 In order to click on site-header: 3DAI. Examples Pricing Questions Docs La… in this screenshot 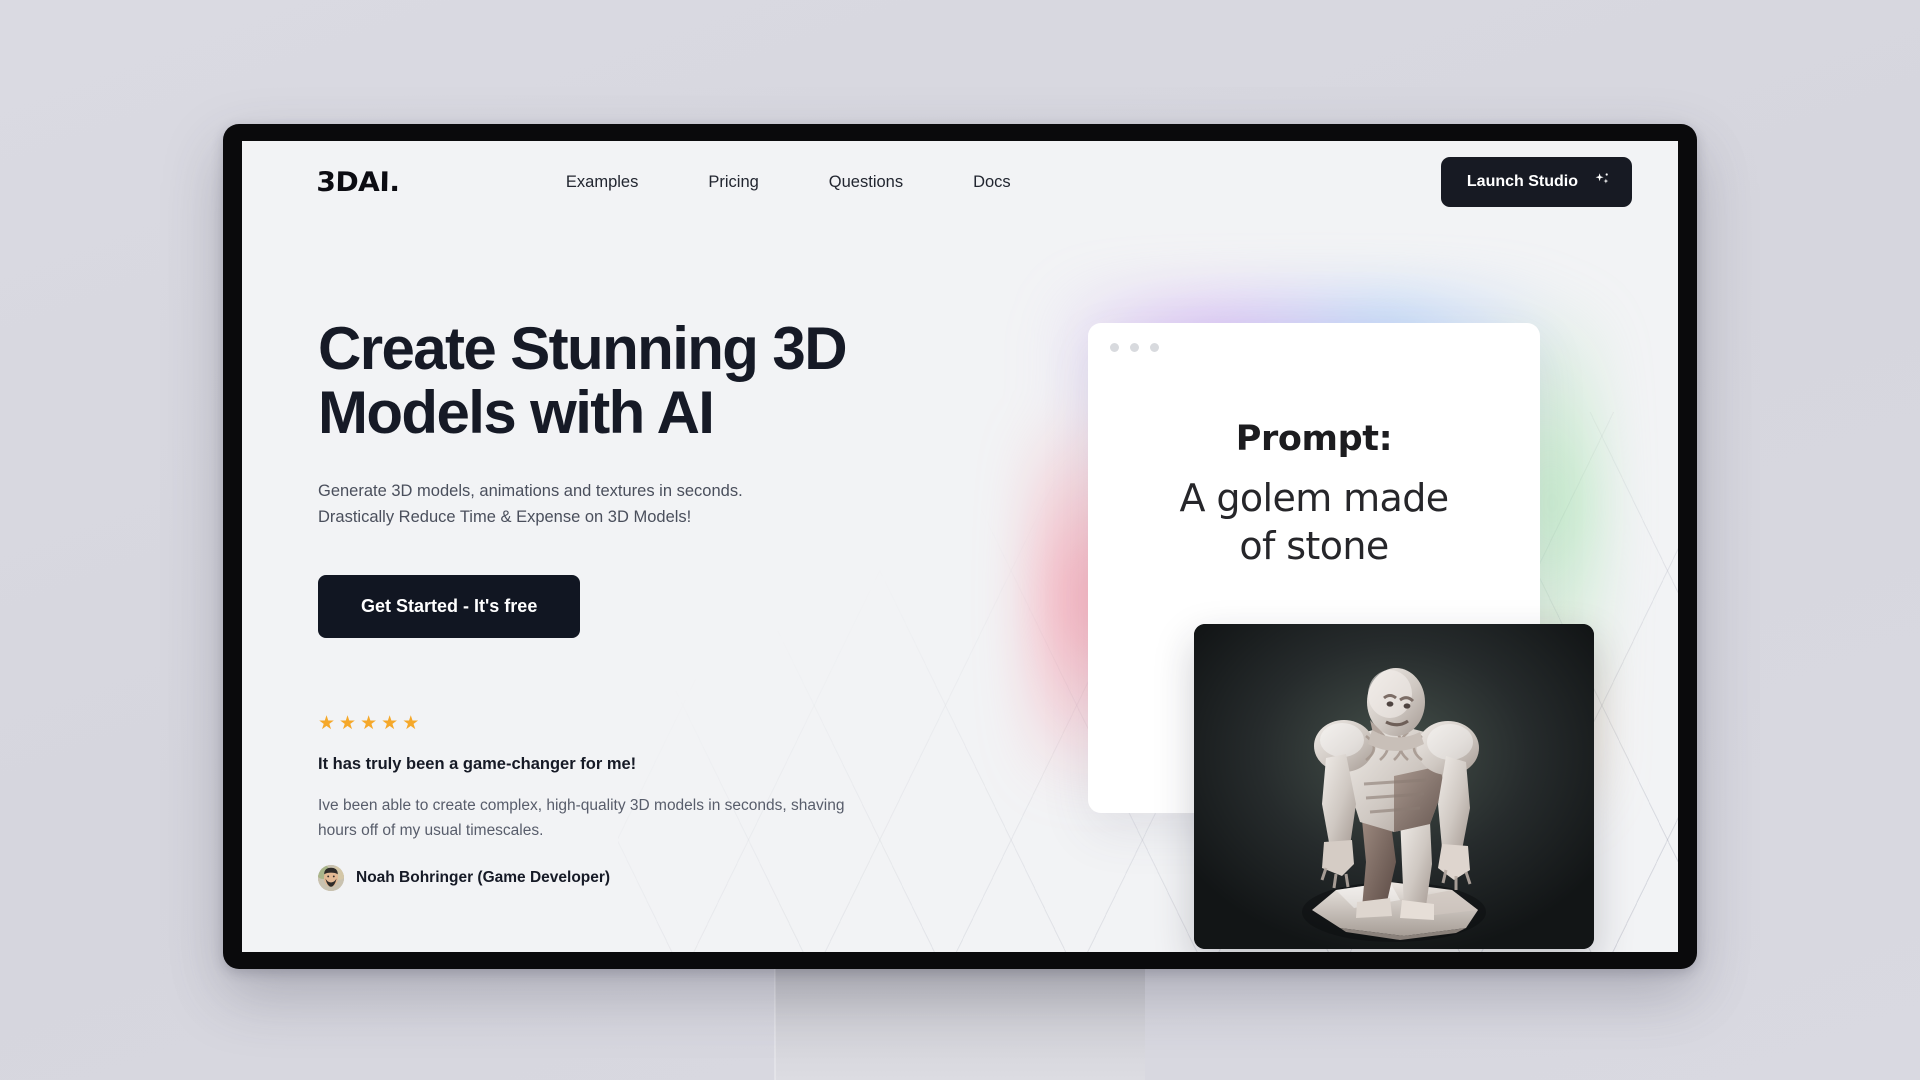, I will do `click(960, 182)`.